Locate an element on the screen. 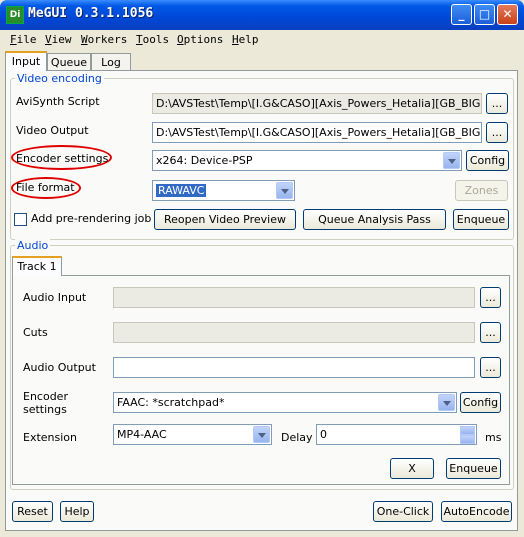  extension-dropdown: MP4-AAC is located at coordinates (192, 434).